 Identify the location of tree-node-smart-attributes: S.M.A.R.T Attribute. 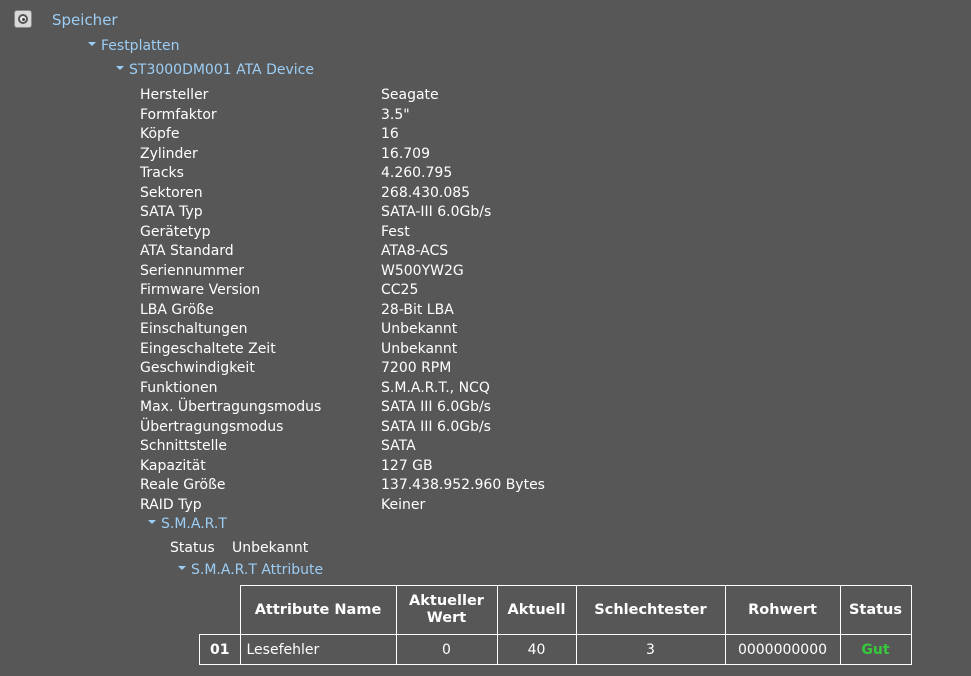
(250, 570).